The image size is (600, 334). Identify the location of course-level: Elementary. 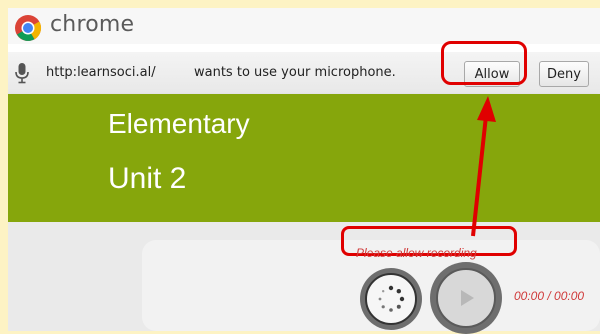
(179, 123).